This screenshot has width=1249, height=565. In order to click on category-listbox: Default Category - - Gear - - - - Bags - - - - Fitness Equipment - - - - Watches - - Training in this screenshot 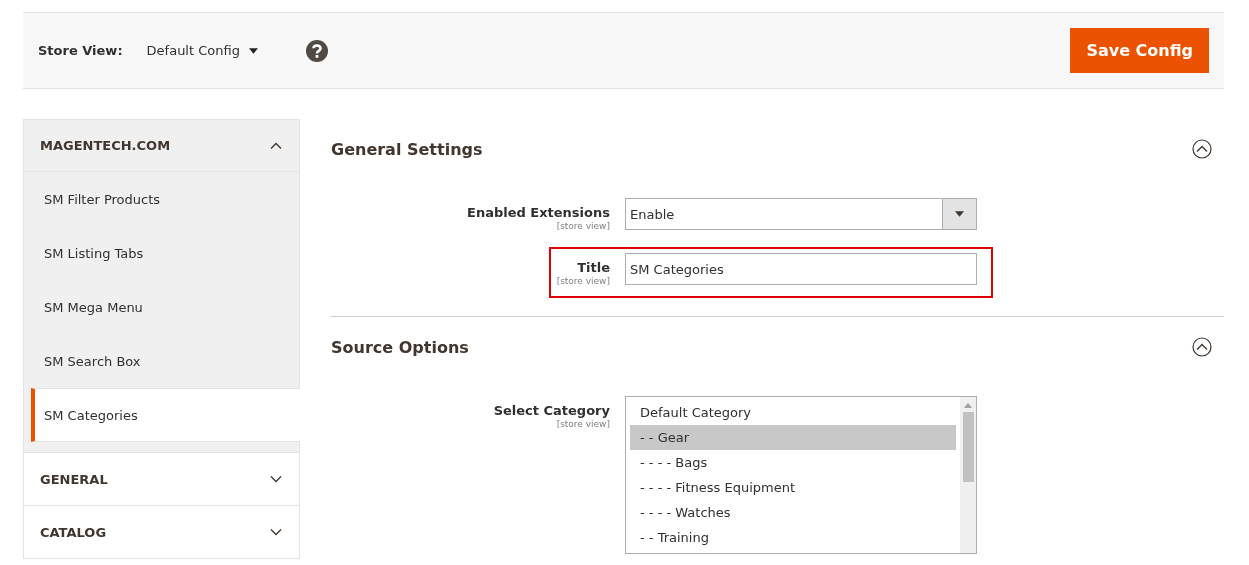, I will do `click(801, 475)`.